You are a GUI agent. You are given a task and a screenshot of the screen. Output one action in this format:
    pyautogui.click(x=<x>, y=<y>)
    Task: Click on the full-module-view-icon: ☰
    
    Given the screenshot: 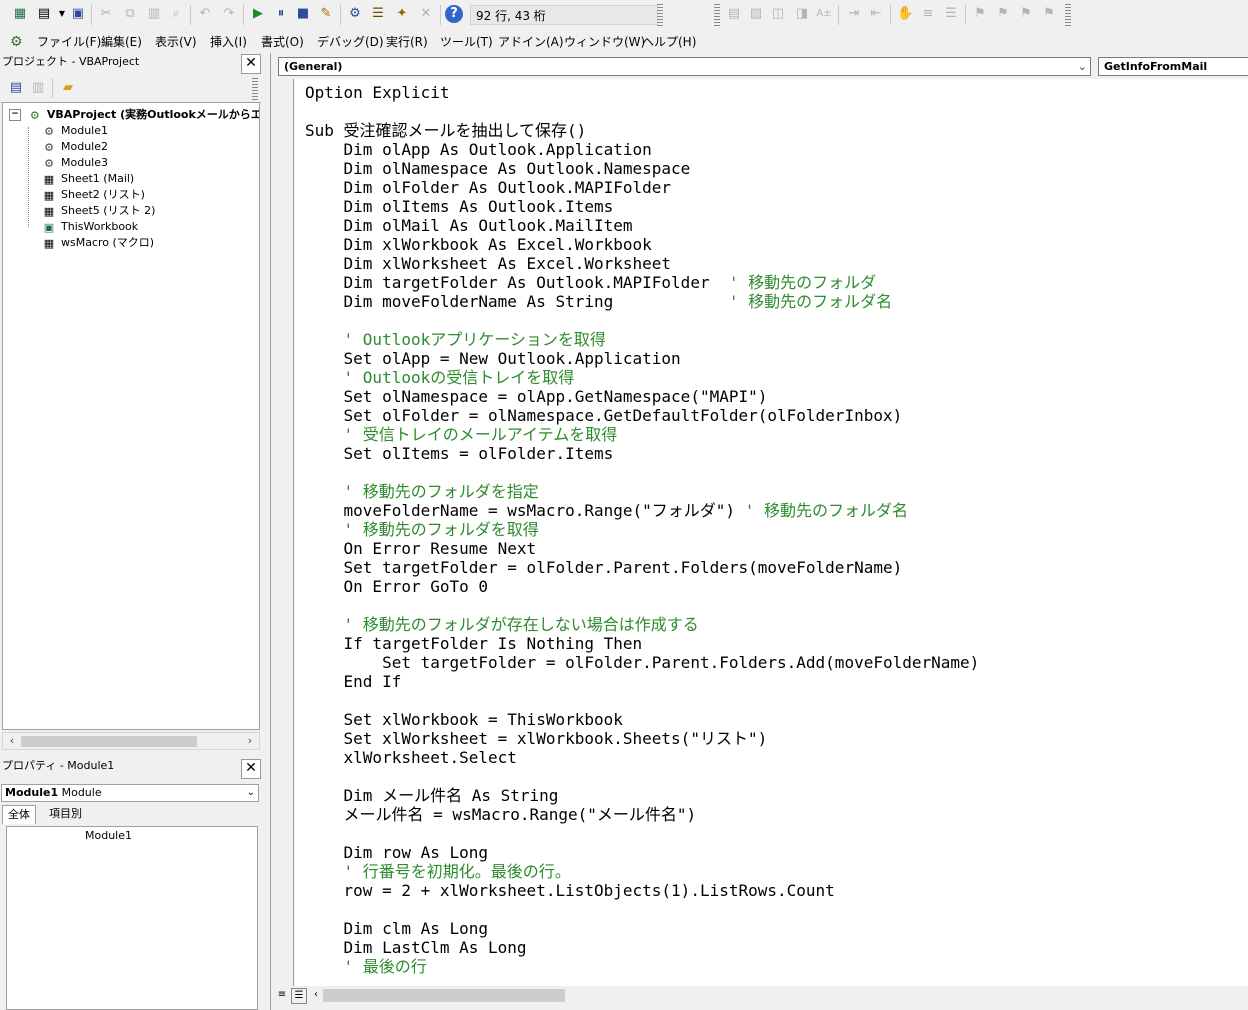 What is the action you would take?
    pyautogui.click(x=299, y=996)
    